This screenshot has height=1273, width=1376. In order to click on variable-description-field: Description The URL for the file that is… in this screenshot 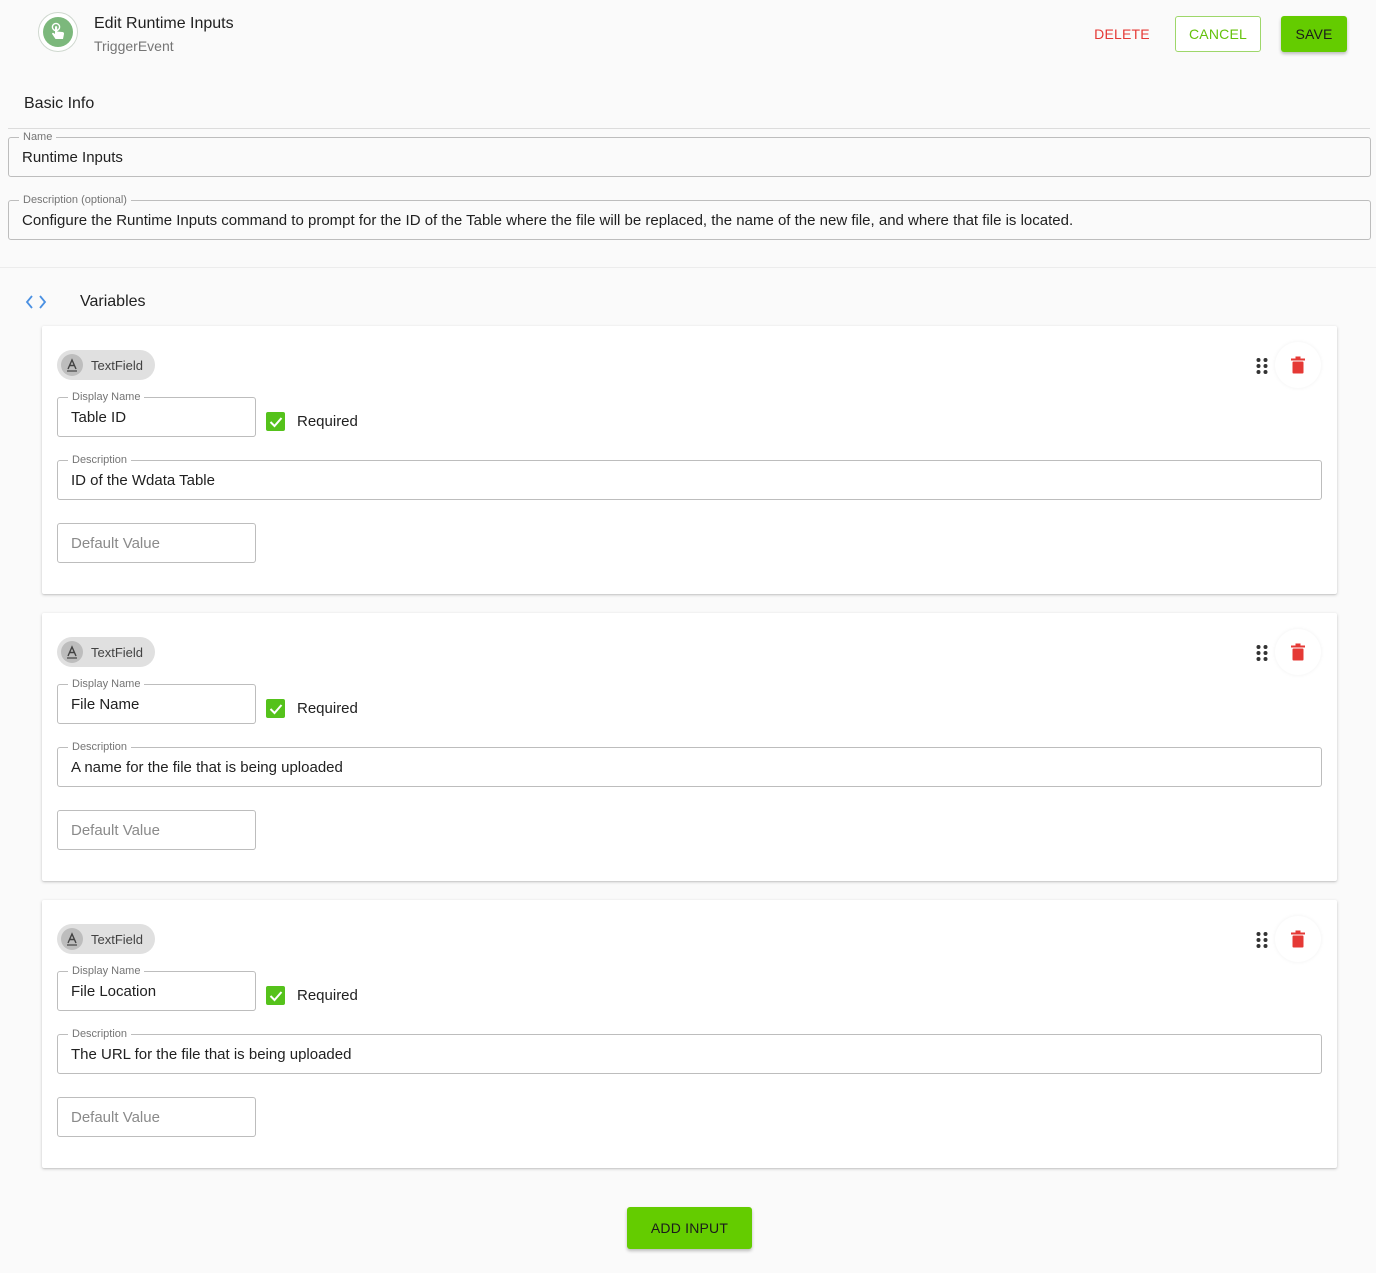, I will do `click(689, 1051)`.